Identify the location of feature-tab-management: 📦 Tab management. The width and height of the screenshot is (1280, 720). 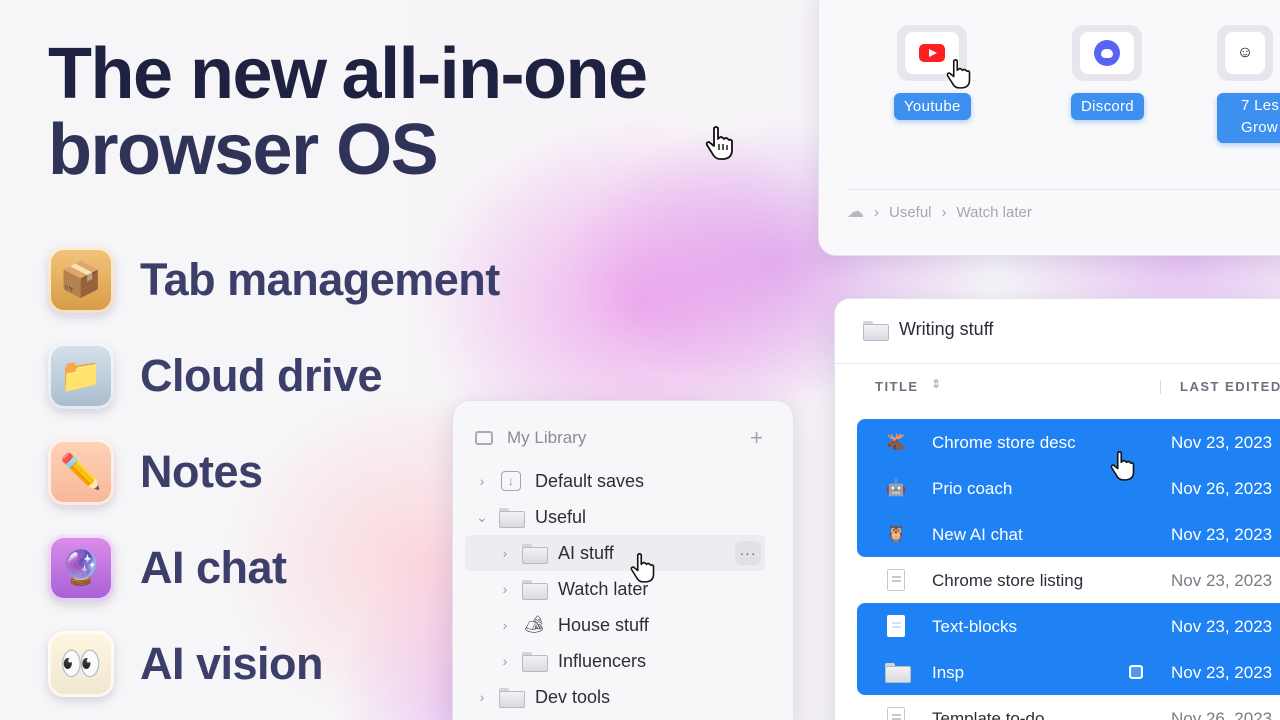
(274, 280).